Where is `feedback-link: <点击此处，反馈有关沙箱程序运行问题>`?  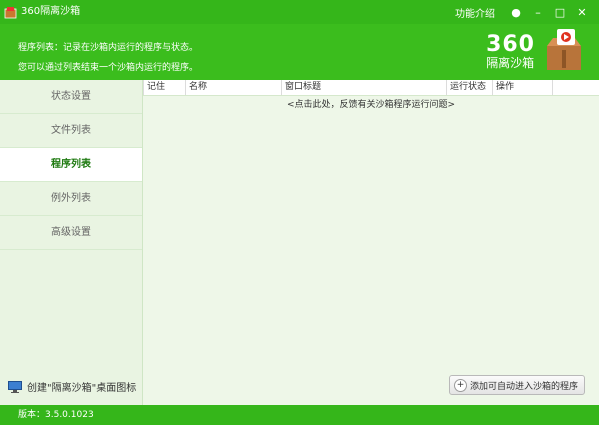
feedback-link: <点击此处，反馈有关沙箱程序运行问题> is located at coordinates (371, 103).